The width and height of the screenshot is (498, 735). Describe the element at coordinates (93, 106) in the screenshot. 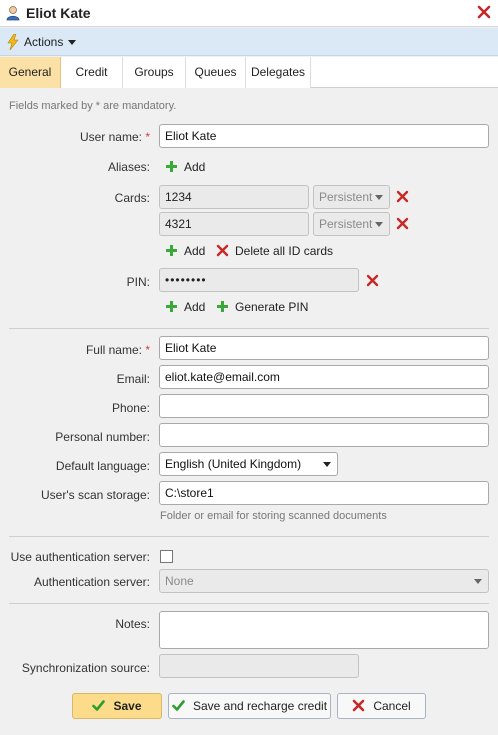

I see `mandatory-hint: Fields marked by * are mandatory.` at that location.